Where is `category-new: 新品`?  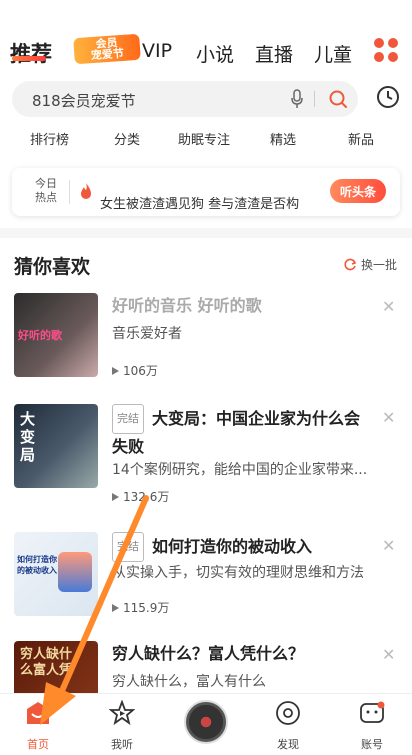 category-new: 新品 is located at coordinates (361, 138).